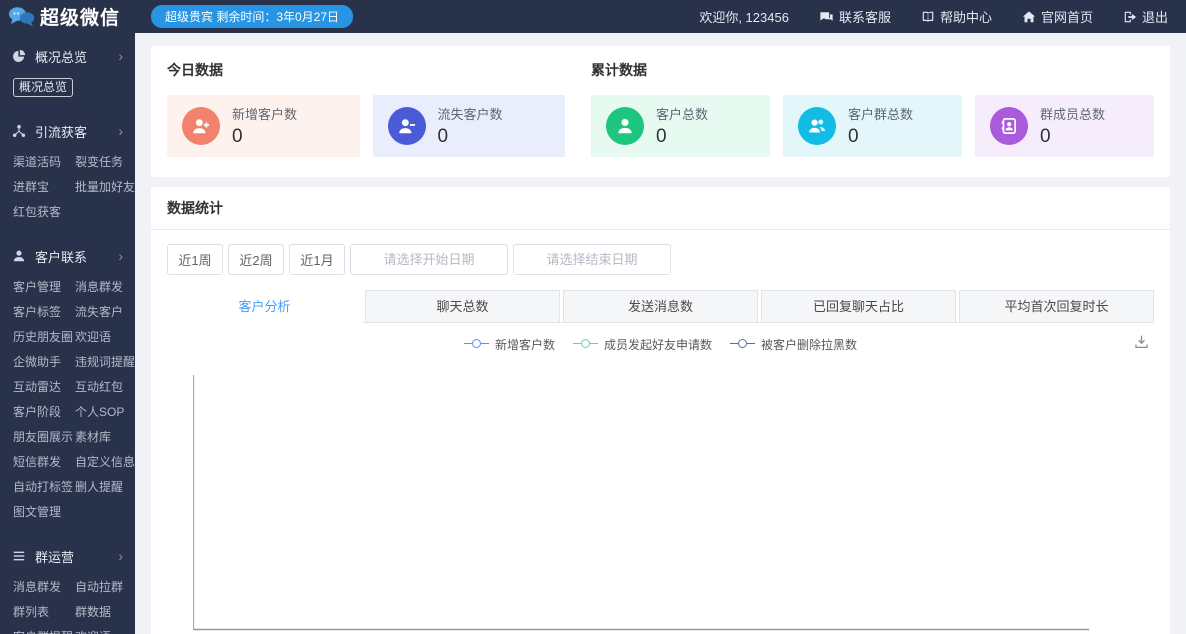 The image size is (1186, 634). I want to click on user-plus-icon, so click(201, 126).